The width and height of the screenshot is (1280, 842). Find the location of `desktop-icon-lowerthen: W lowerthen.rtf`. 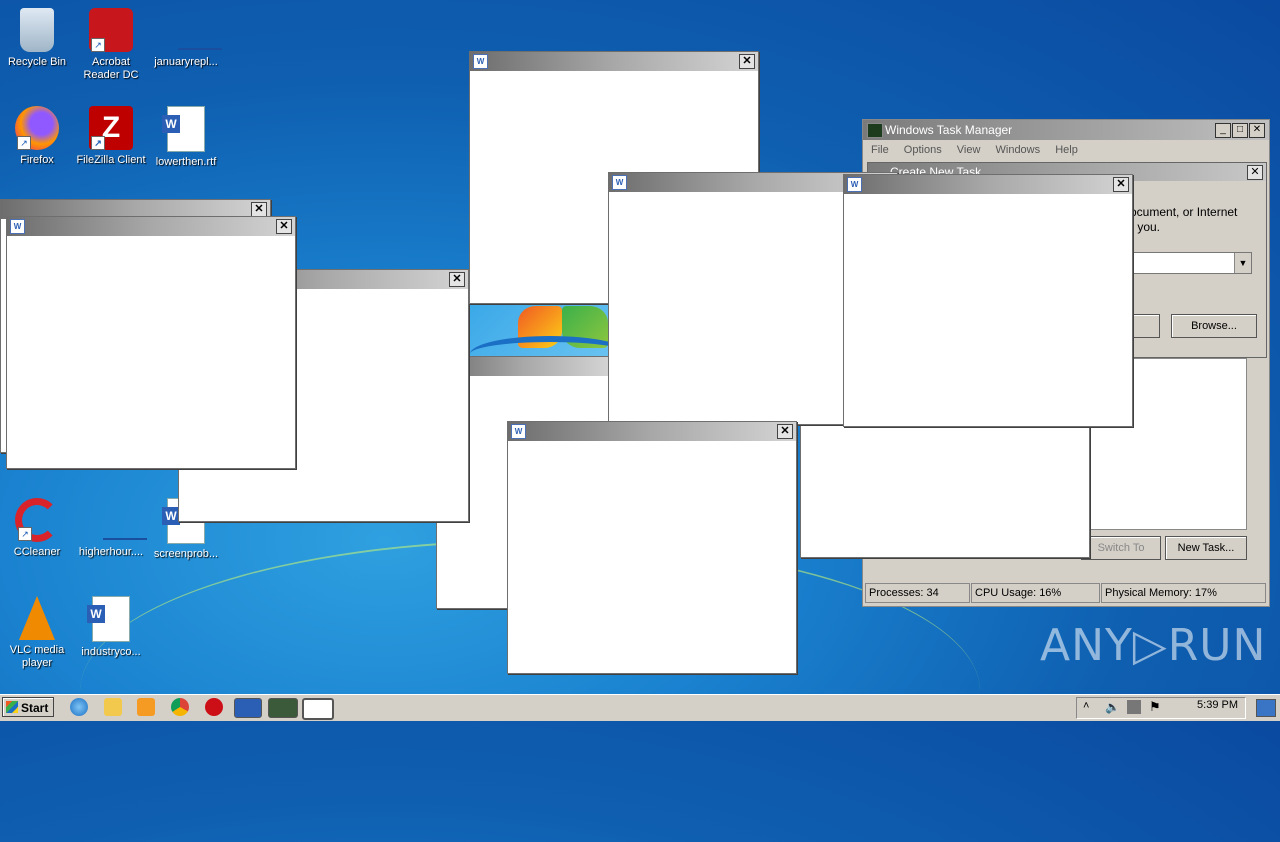

desktop-icon-lowerthen: W lowerthen.rtf is located at coordinates (186, 137).